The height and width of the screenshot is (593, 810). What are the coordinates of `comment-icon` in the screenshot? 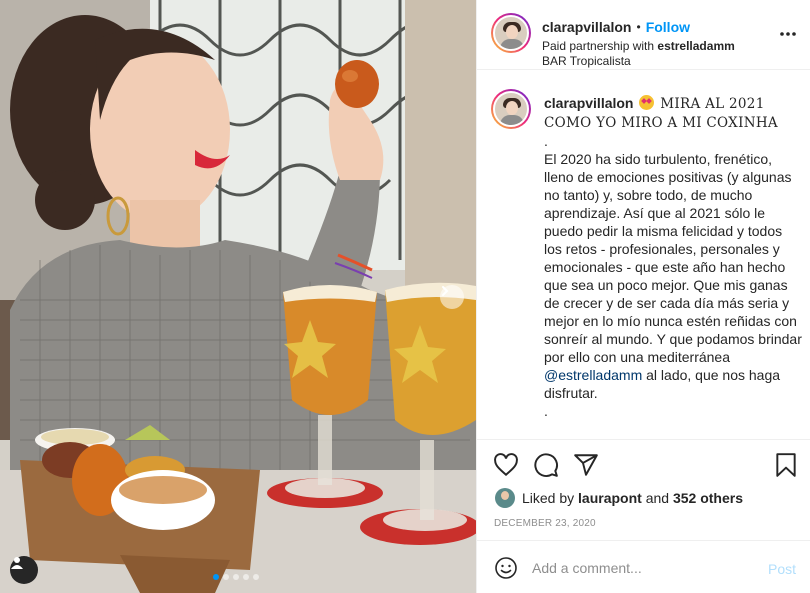 It's located at (546, 465).